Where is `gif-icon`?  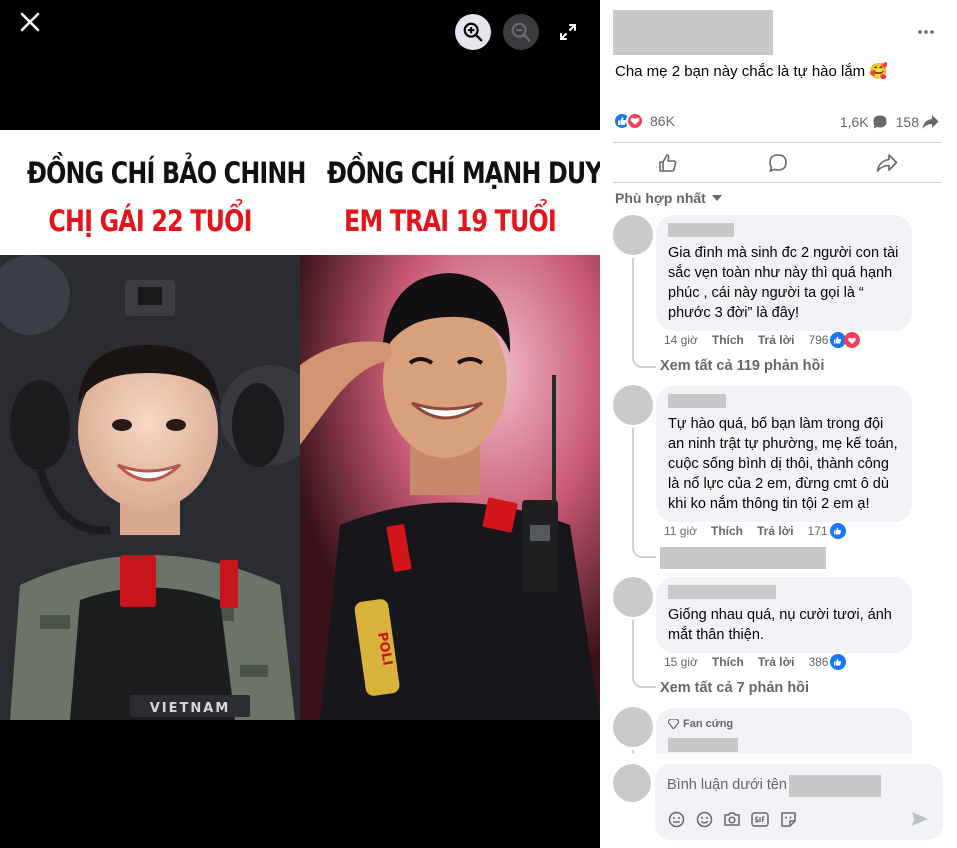 gif-icon is located at coordinates (760, 819).